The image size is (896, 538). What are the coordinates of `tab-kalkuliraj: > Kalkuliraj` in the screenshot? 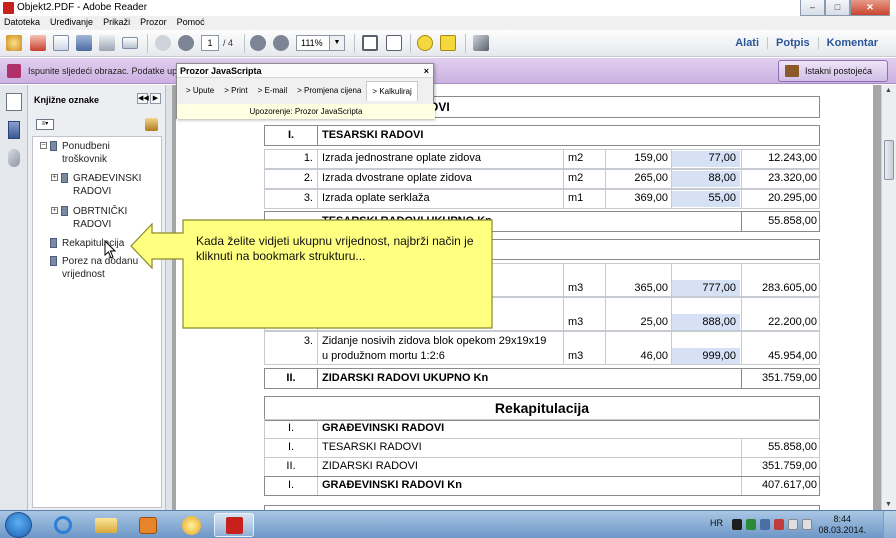 It's located at (392, 91).